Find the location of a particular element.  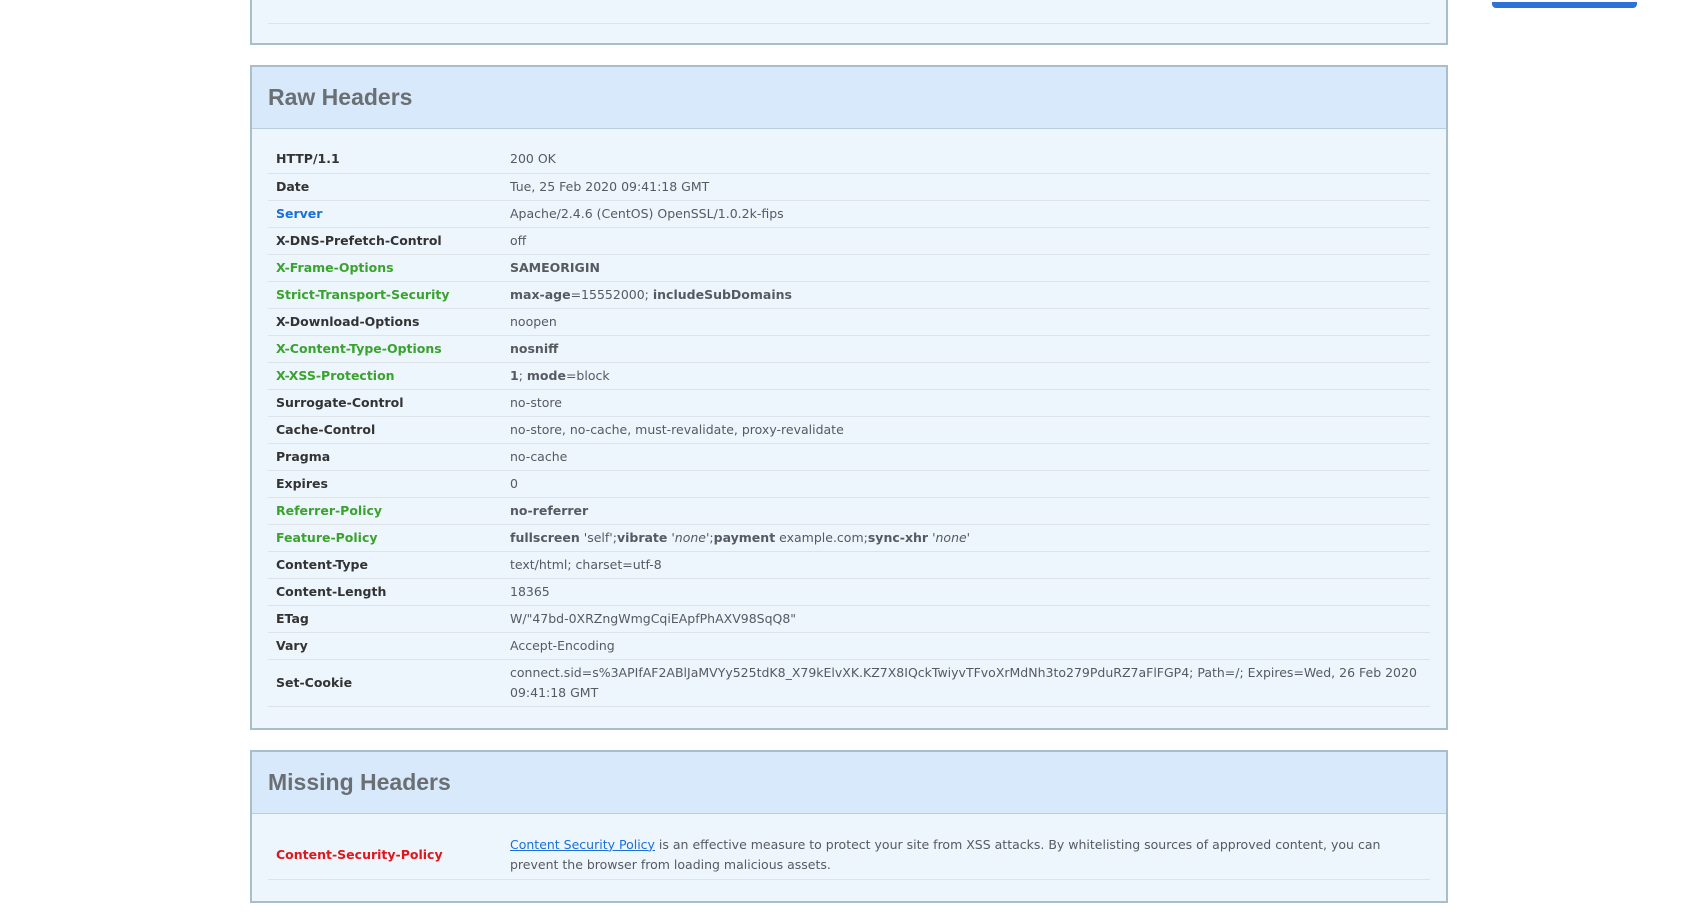

table-row: Content-Length 18365 is located at coordinates (849, 592).